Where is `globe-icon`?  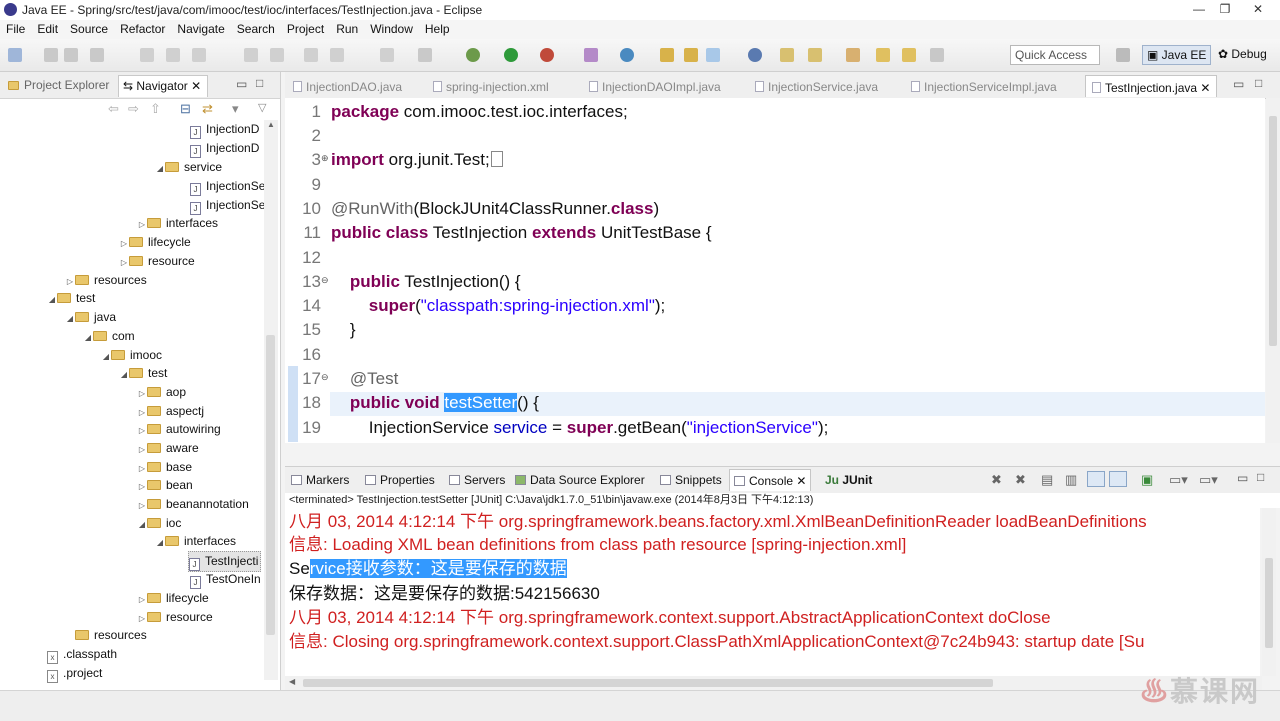 globe-icon is located at coordinates (755, 55).